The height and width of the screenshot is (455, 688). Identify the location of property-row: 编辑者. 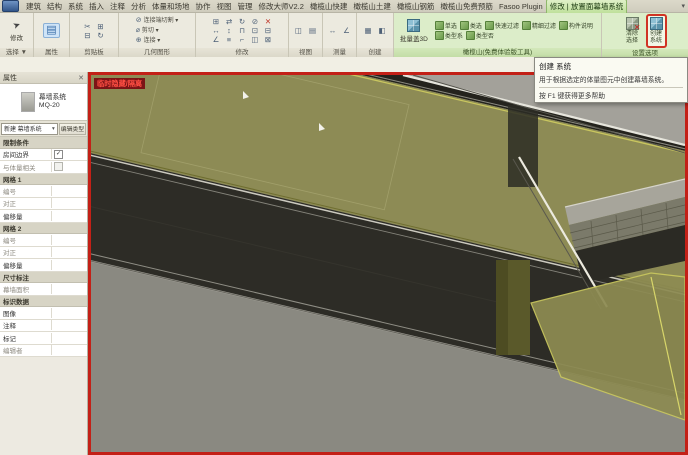
(43, 350).